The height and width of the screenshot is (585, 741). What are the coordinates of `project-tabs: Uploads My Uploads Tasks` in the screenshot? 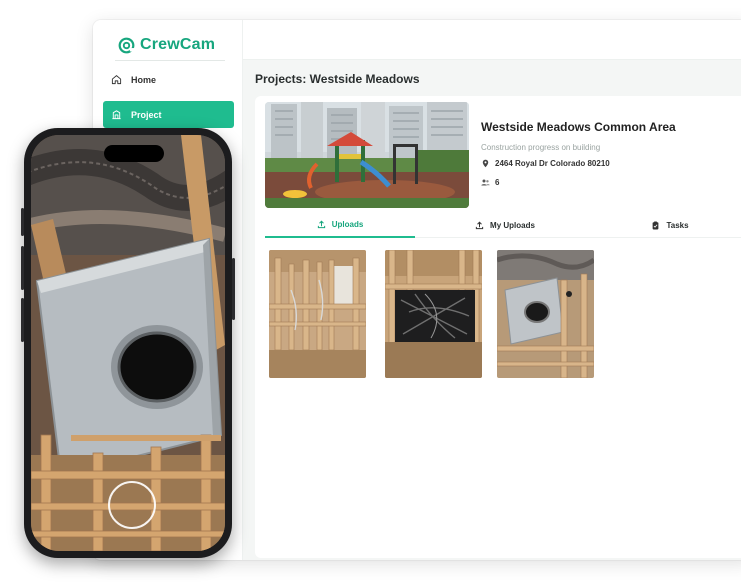 It's located at (503, 225).